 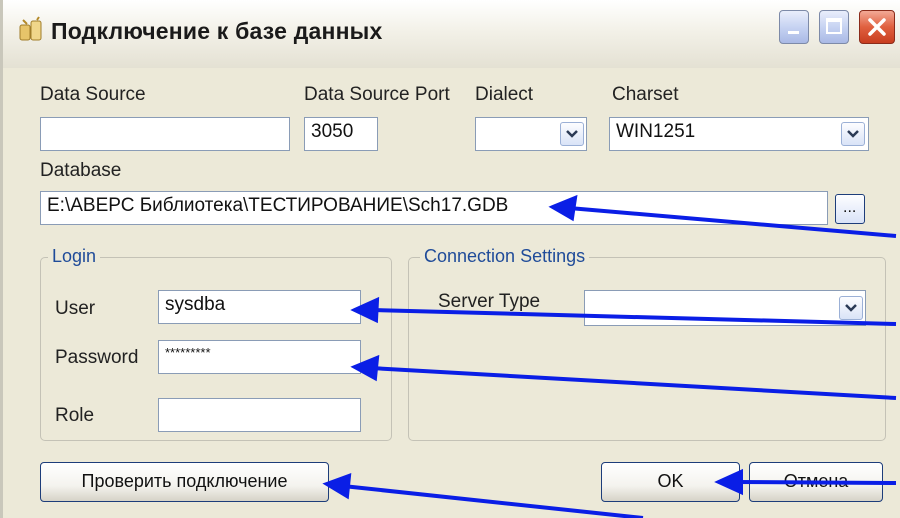 I want to click on dialect-dropdown-button, so click(x=572, y=134).